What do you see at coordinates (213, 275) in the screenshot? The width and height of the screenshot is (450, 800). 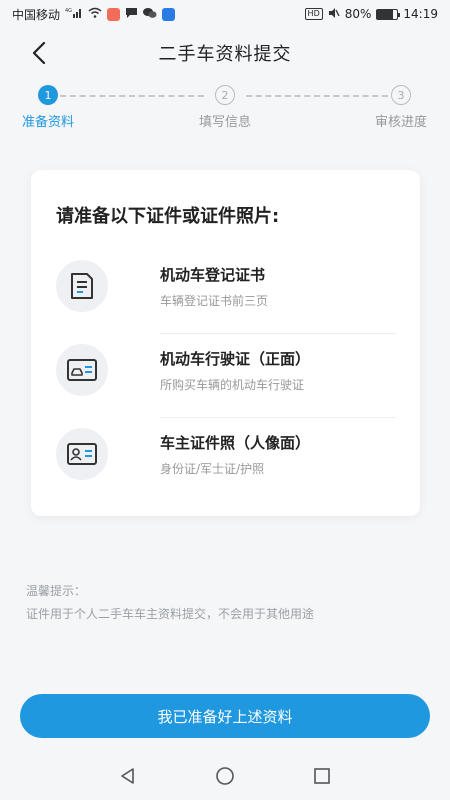 I see `doc-name: 机动车登记证书` at bounding box center [213, 275].